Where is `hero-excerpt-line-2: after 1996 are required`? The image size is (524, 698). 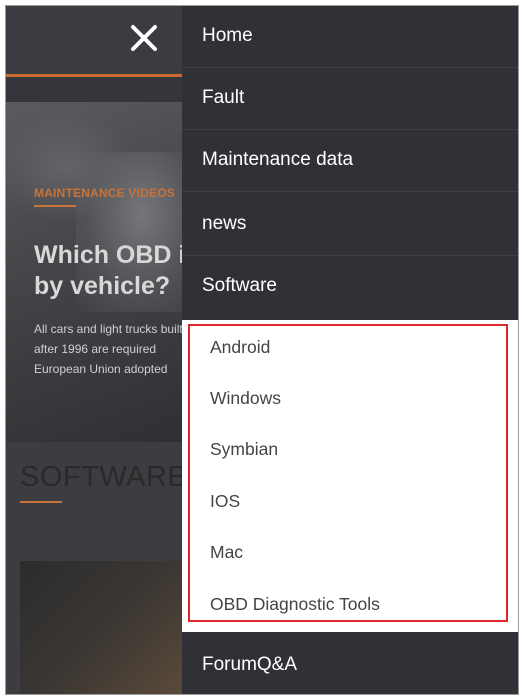
hero-excerpt-line-2: after 1996 are required is located at coordinates (95, 349).